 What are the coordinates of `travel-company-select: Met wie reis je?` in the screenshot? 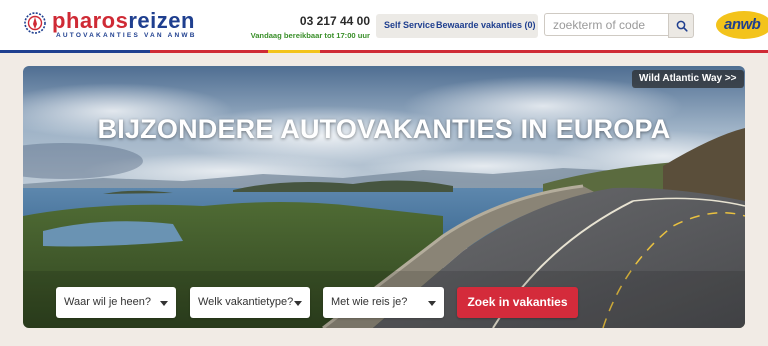 It's located at (383, 302).